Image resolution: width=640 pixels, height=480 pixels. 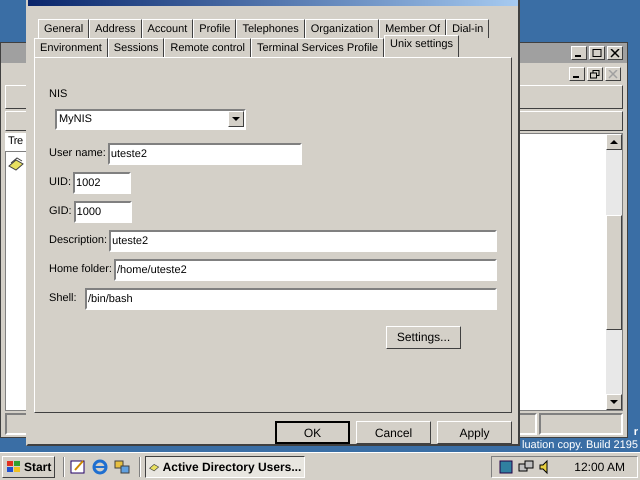 I want to click on tab: Remote control, so click(x=207, y=47).